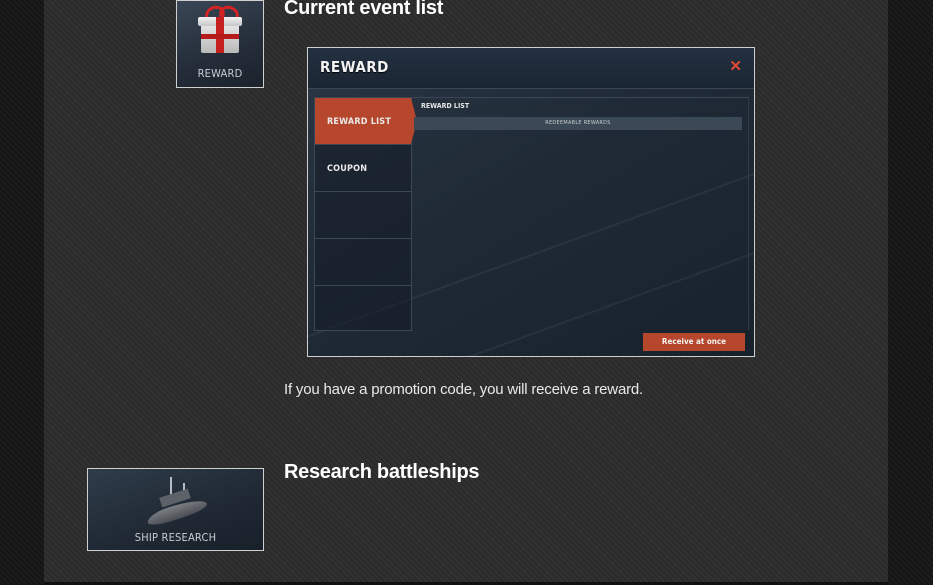  Describe the element at coordinates (531, 68) in the screenshot. I see `reward-window-titlebar: REWARD ✕` at that location.